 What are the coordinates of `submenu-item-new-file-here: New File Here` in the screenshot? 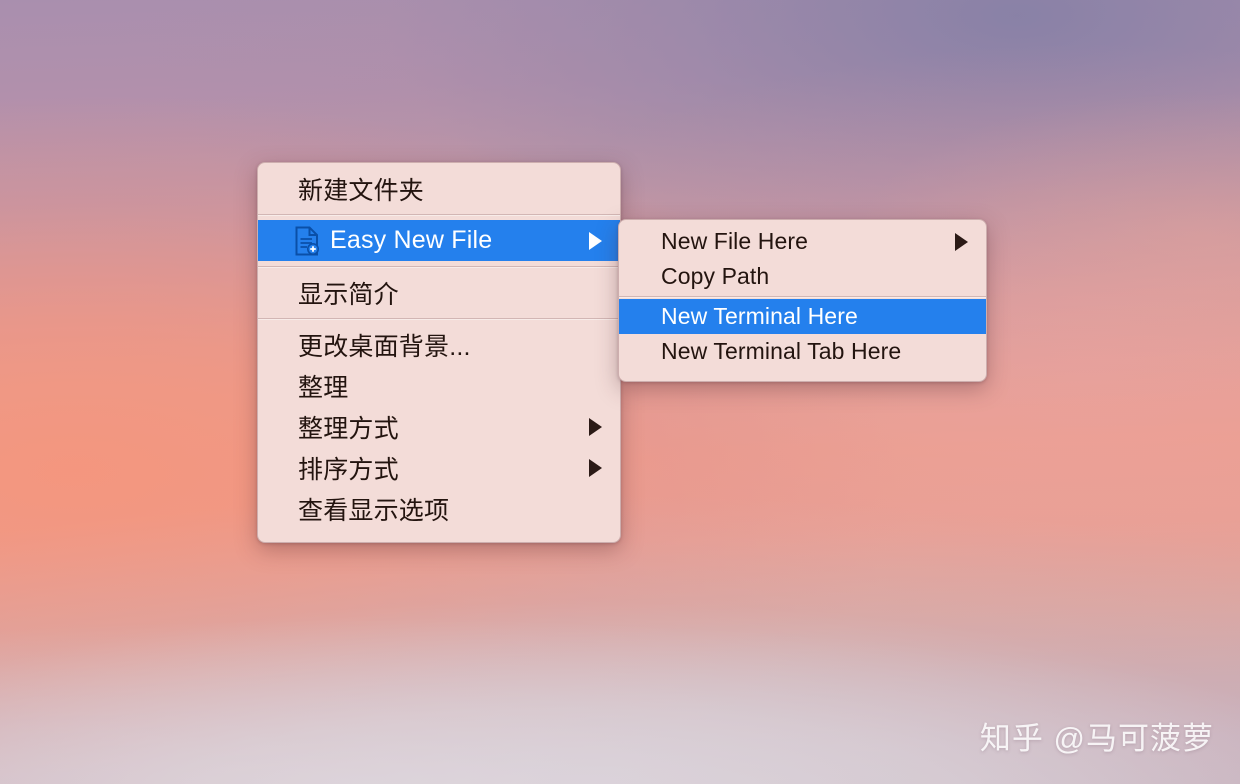 It's located at (802, 241).